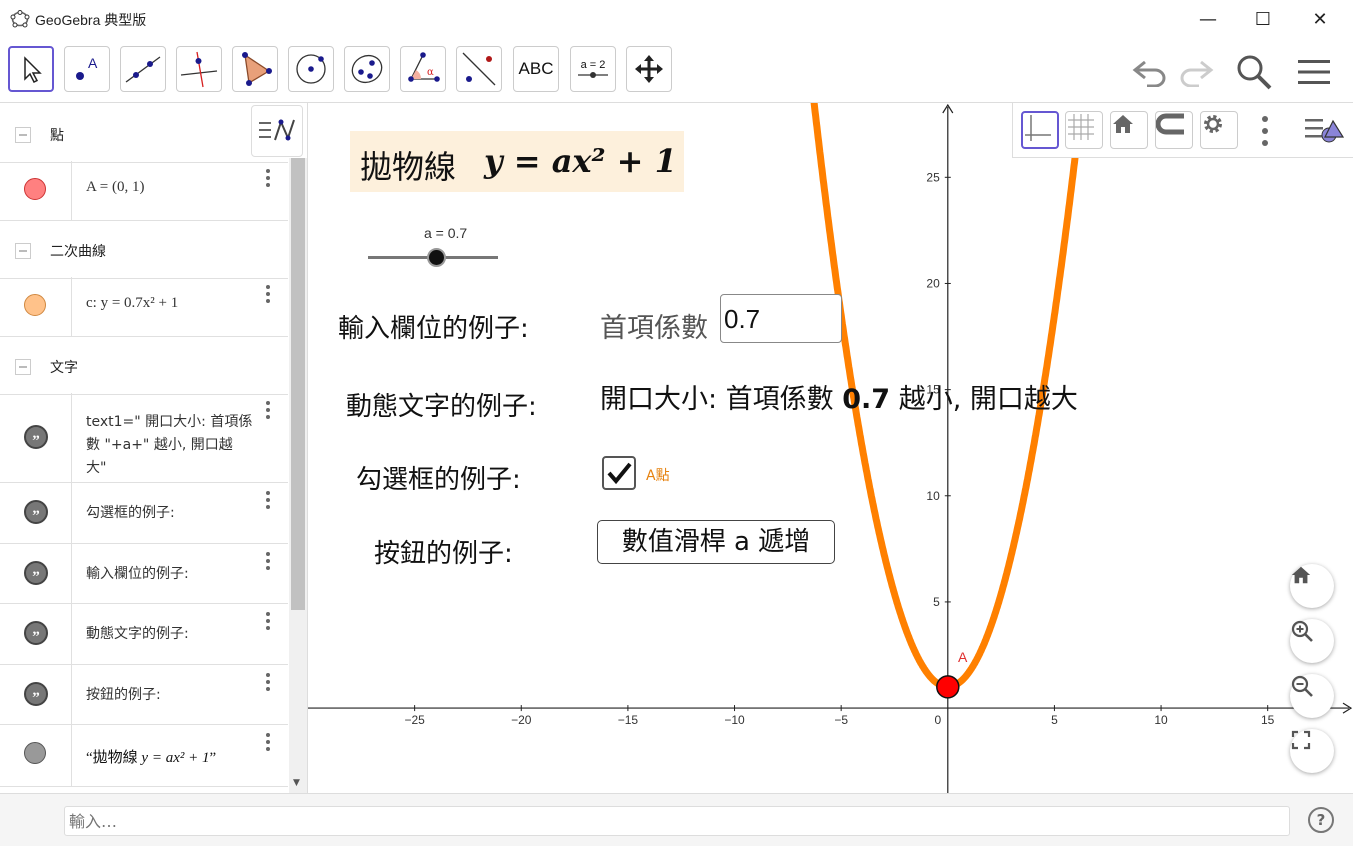  I want to click on magnet-icon, so click(1170, 124).